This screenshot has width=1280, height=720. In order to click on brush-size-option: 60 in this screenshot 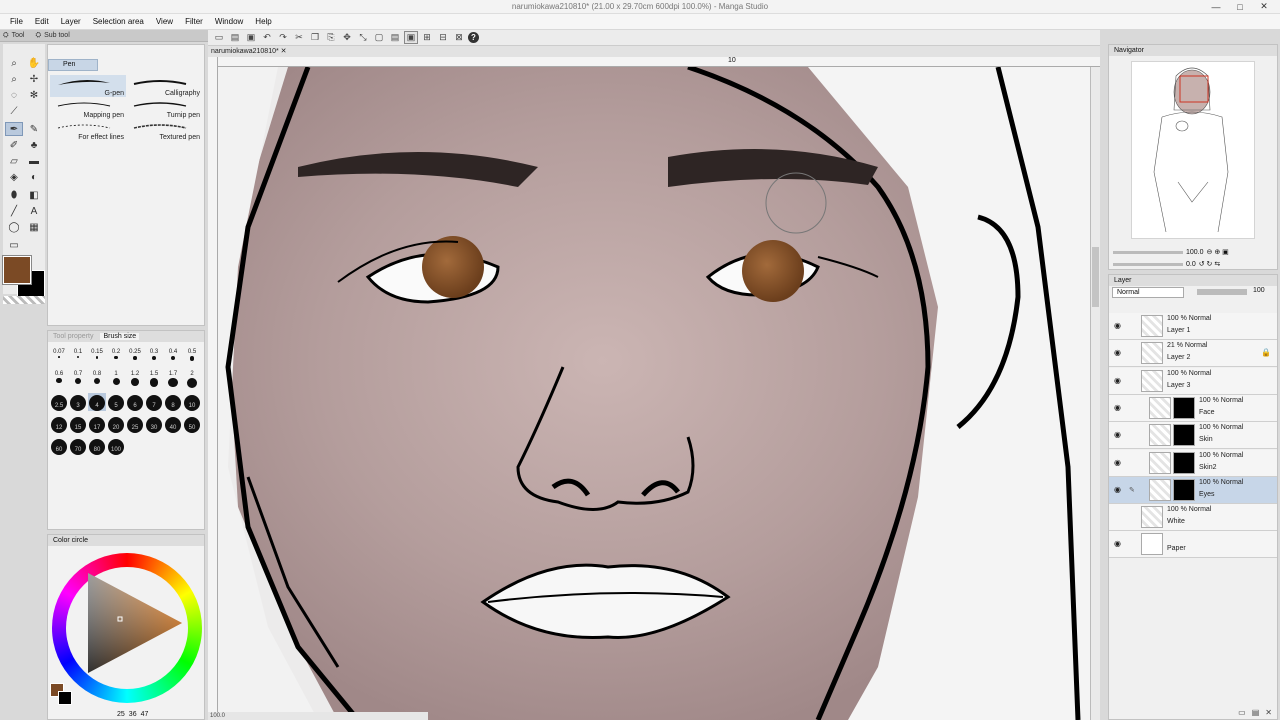, I will do `click(59, 446)`.